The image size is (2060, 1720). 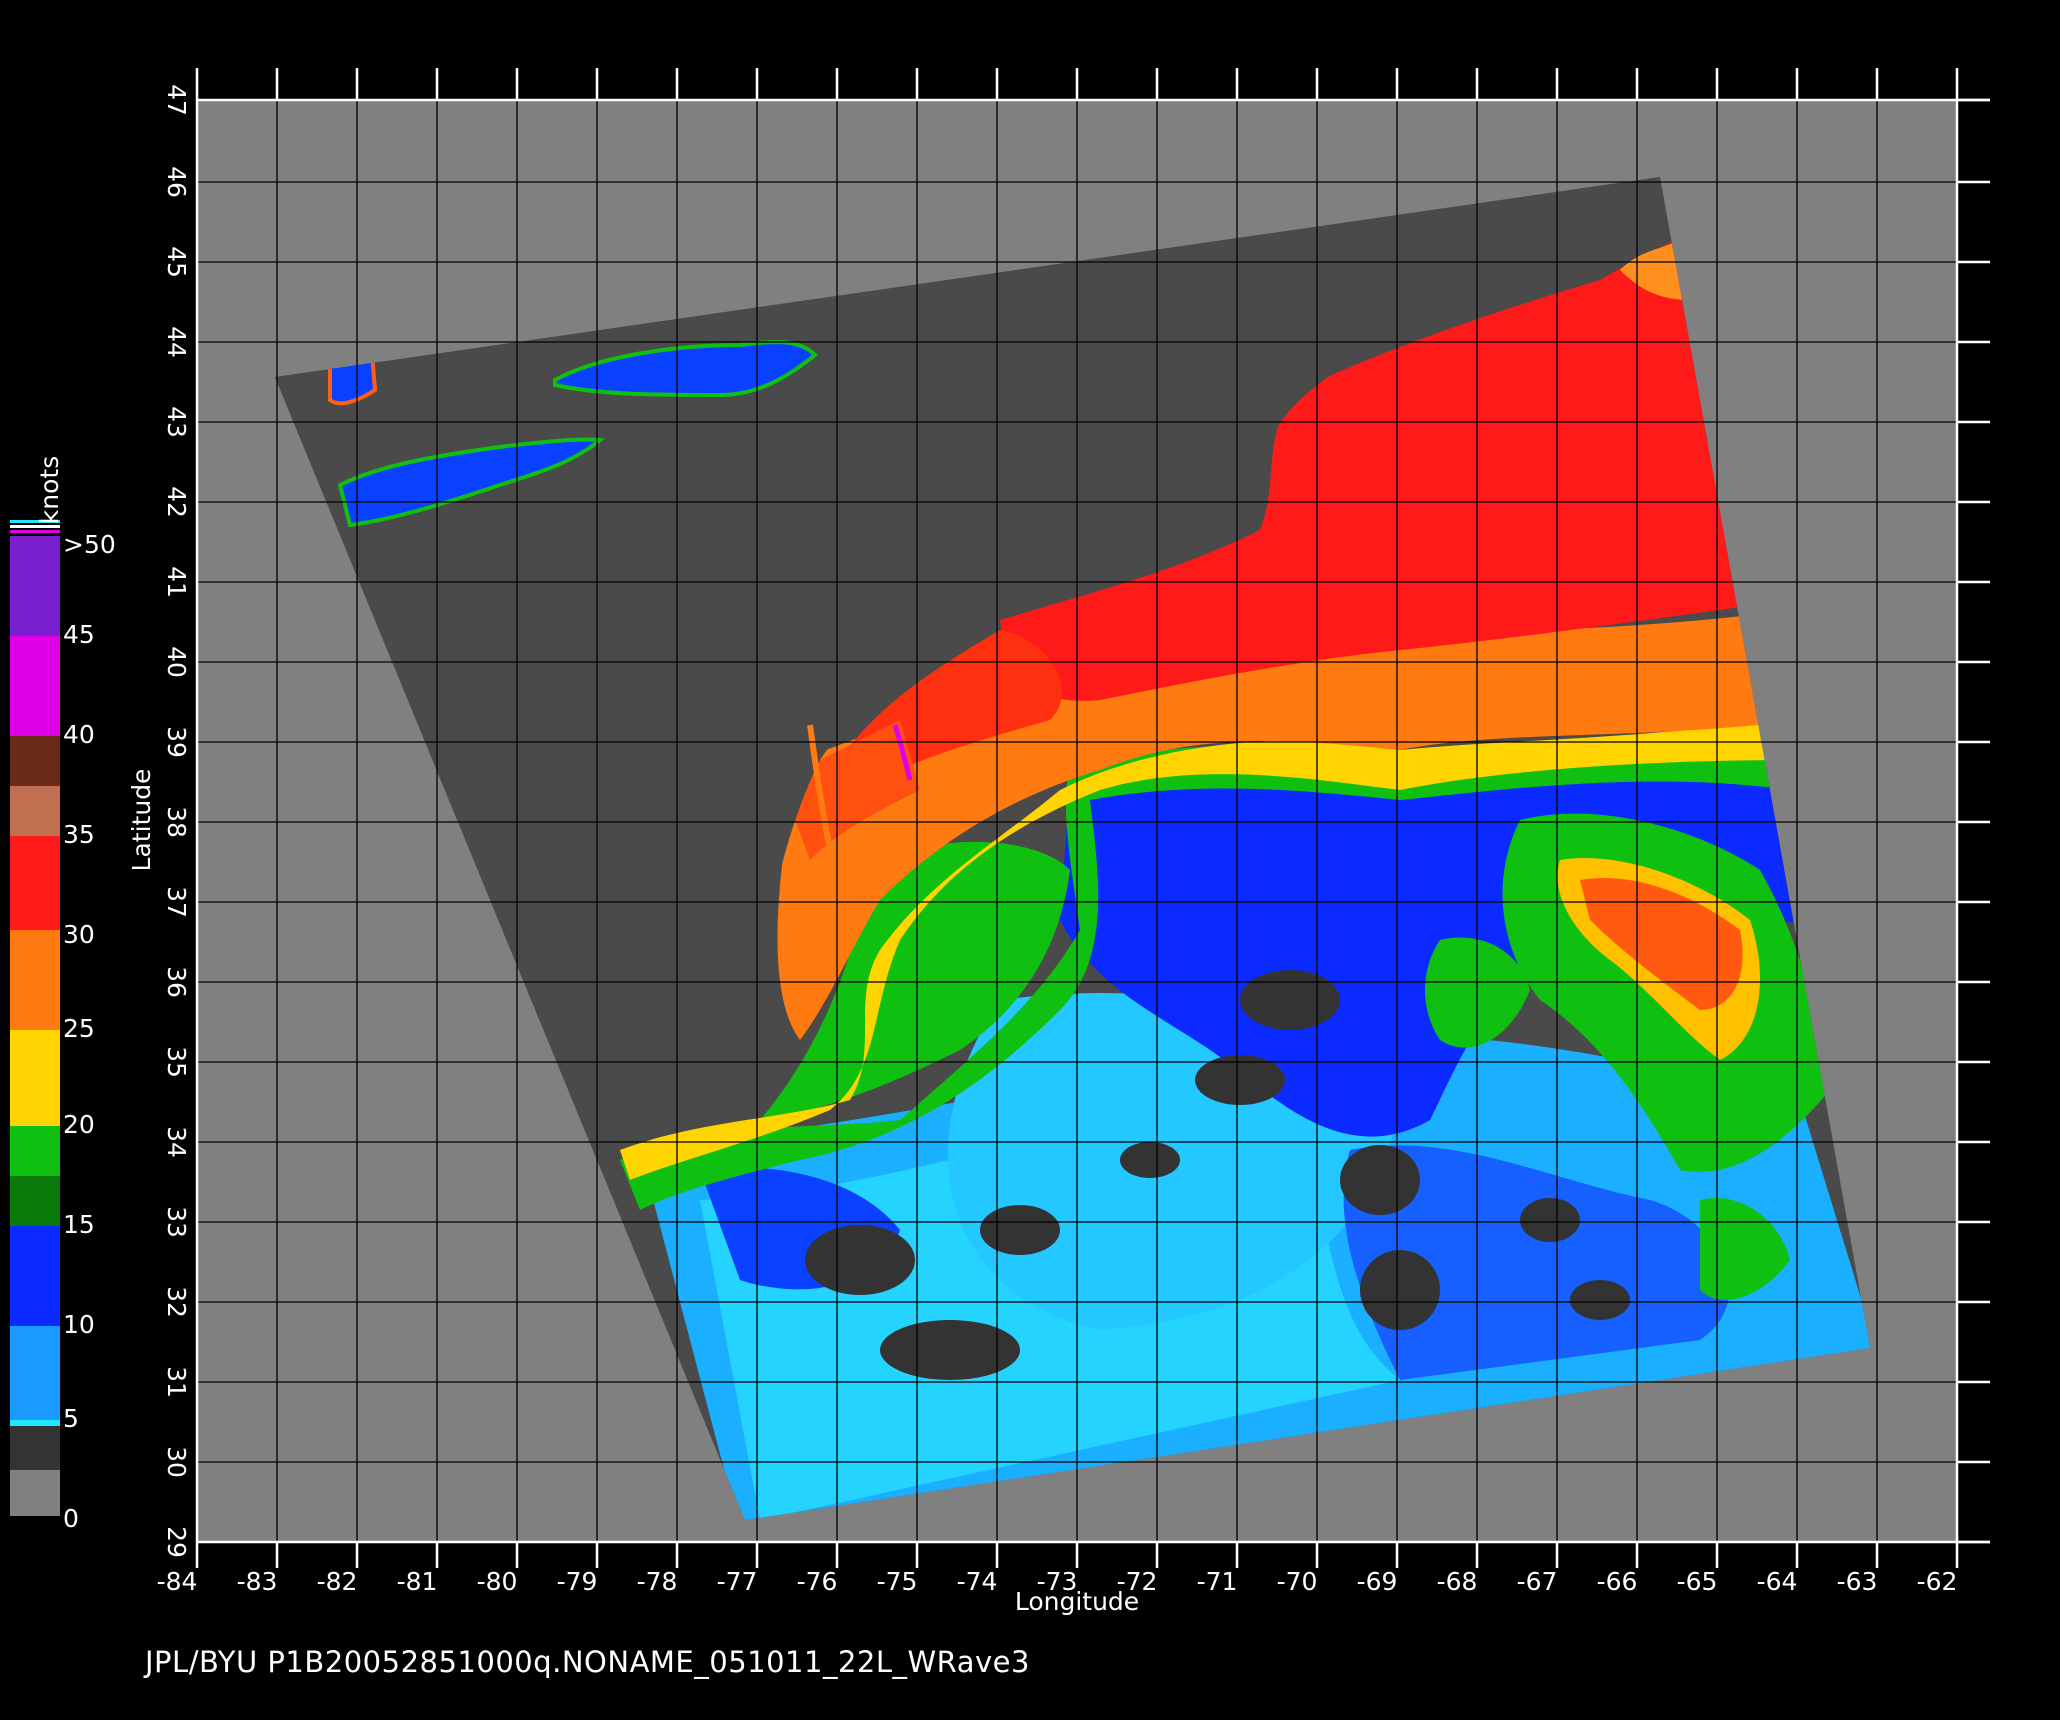 I want to click on colorbar-labels: >50 45 40 35 30 25 20 15 10 5 0, so click(x=89, y=1031).